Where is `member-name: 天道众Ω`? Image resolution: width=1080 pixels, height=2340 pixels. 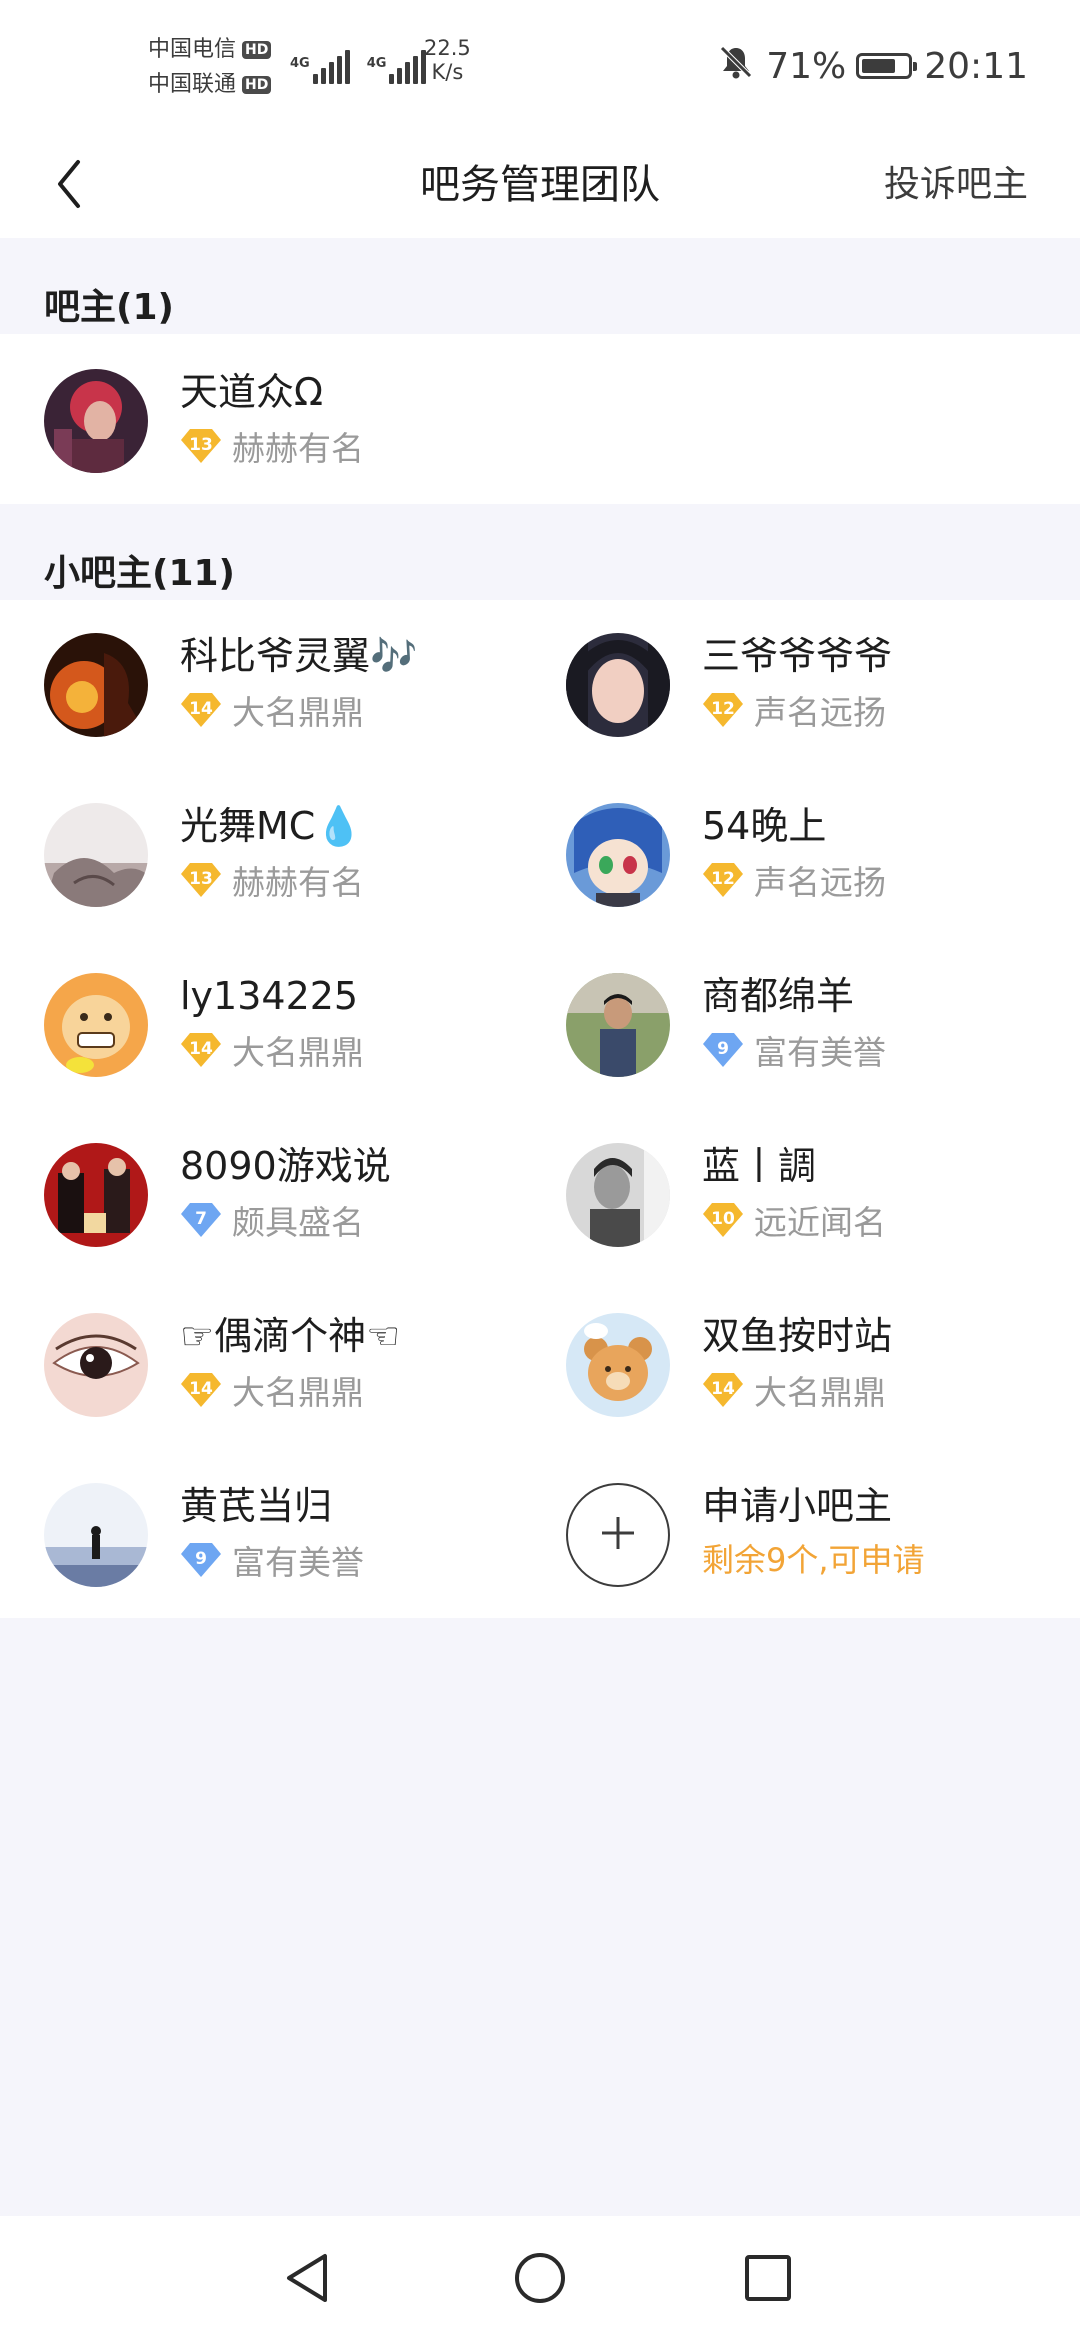 member-name: 天道众Ω is located at coordinates (252, 392).